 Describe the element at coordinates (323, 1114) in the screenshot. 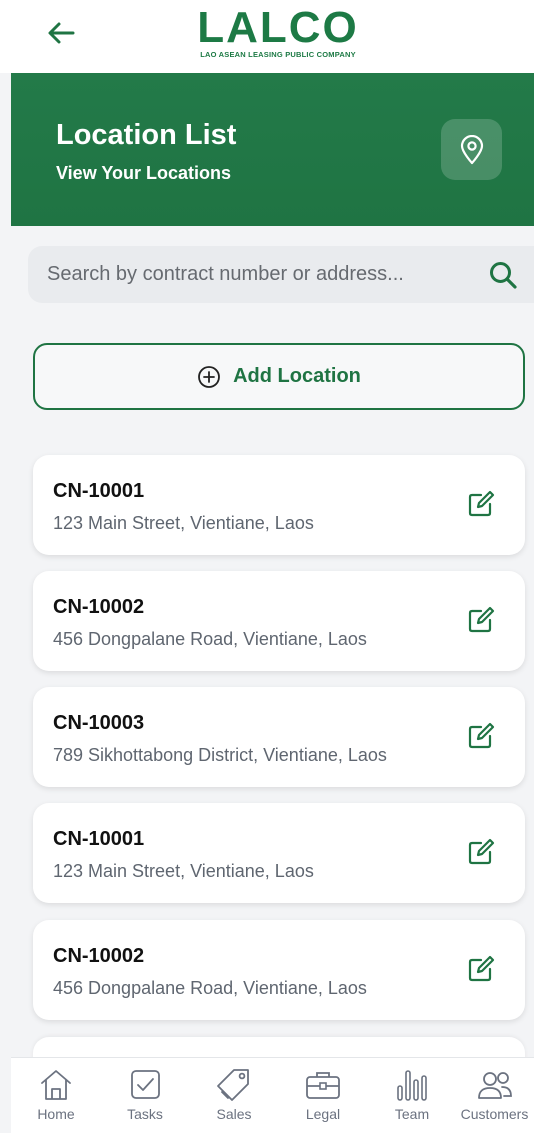

I see `nav-label: Legal` at that location.